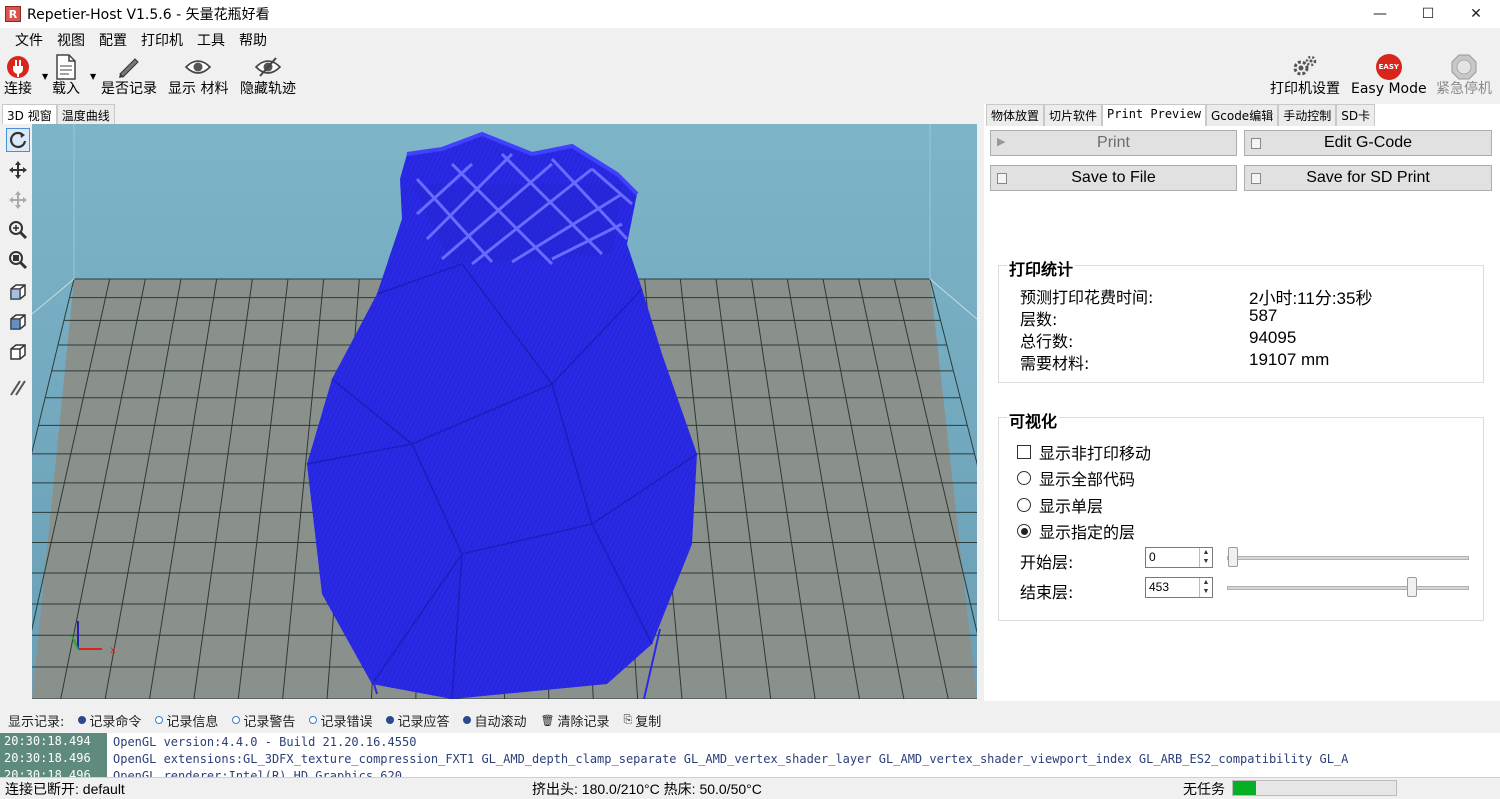 This screenshot has width=1500, height=799. Describe the element at coordinates (66, 89) in the screenshot. I see `load-label: 载入` at that location.